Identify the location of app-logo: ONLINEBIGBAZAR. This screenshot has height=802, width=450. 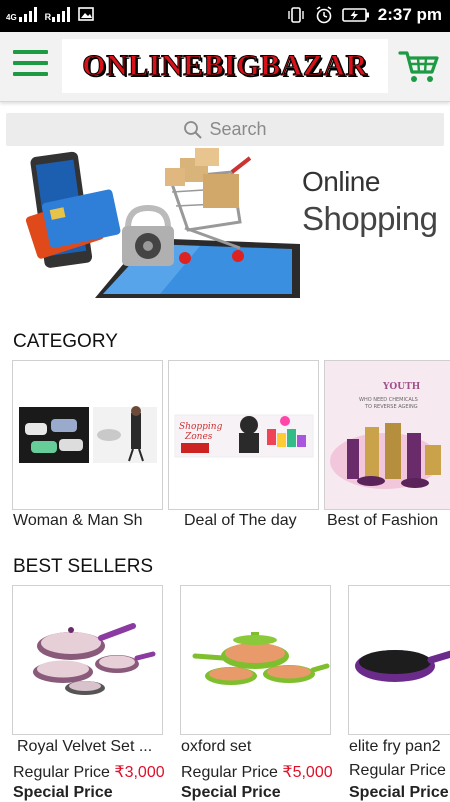
(225, 66).